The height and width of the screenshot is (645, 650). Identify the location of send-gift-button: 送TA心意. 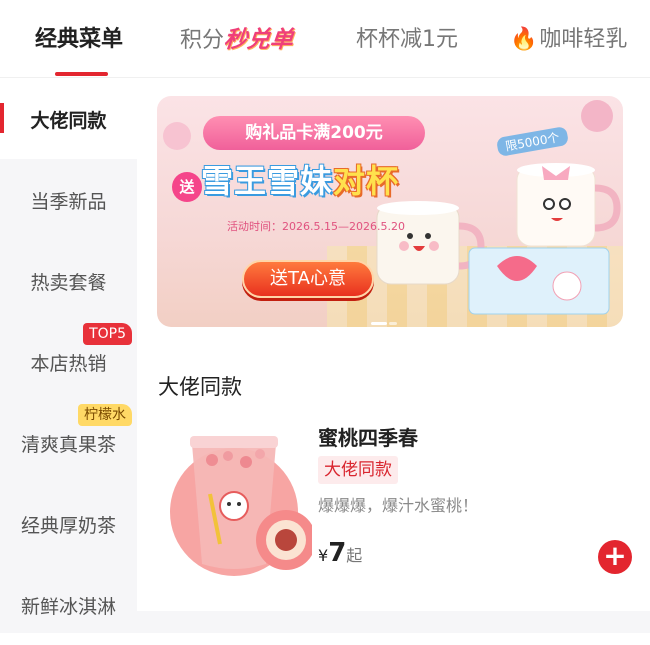
(308, 279).